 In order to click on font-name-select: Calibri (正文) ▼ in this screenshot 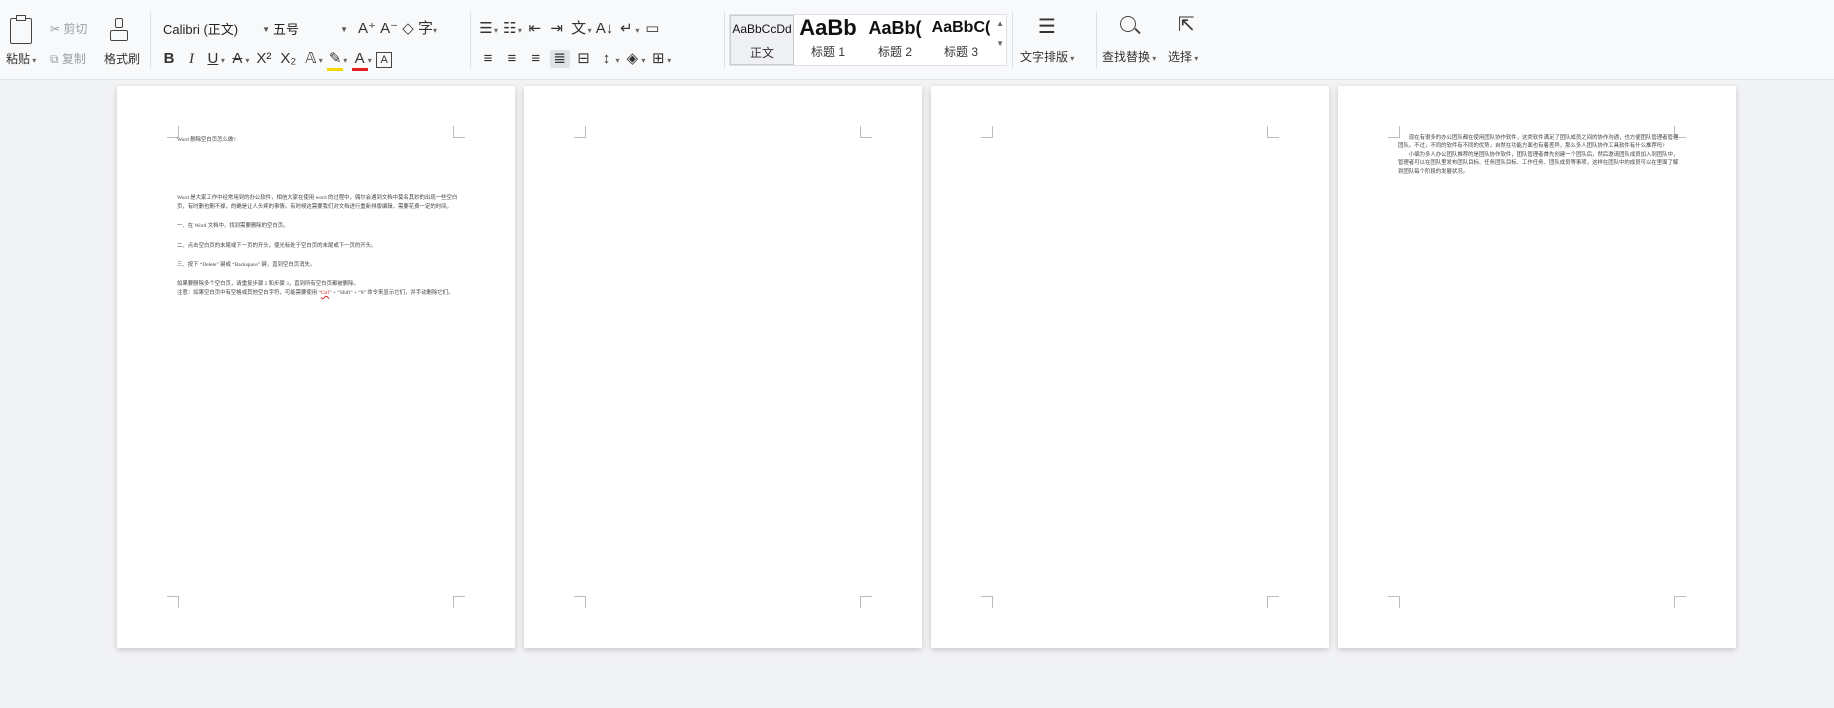, I will do `click(216, 30)`.